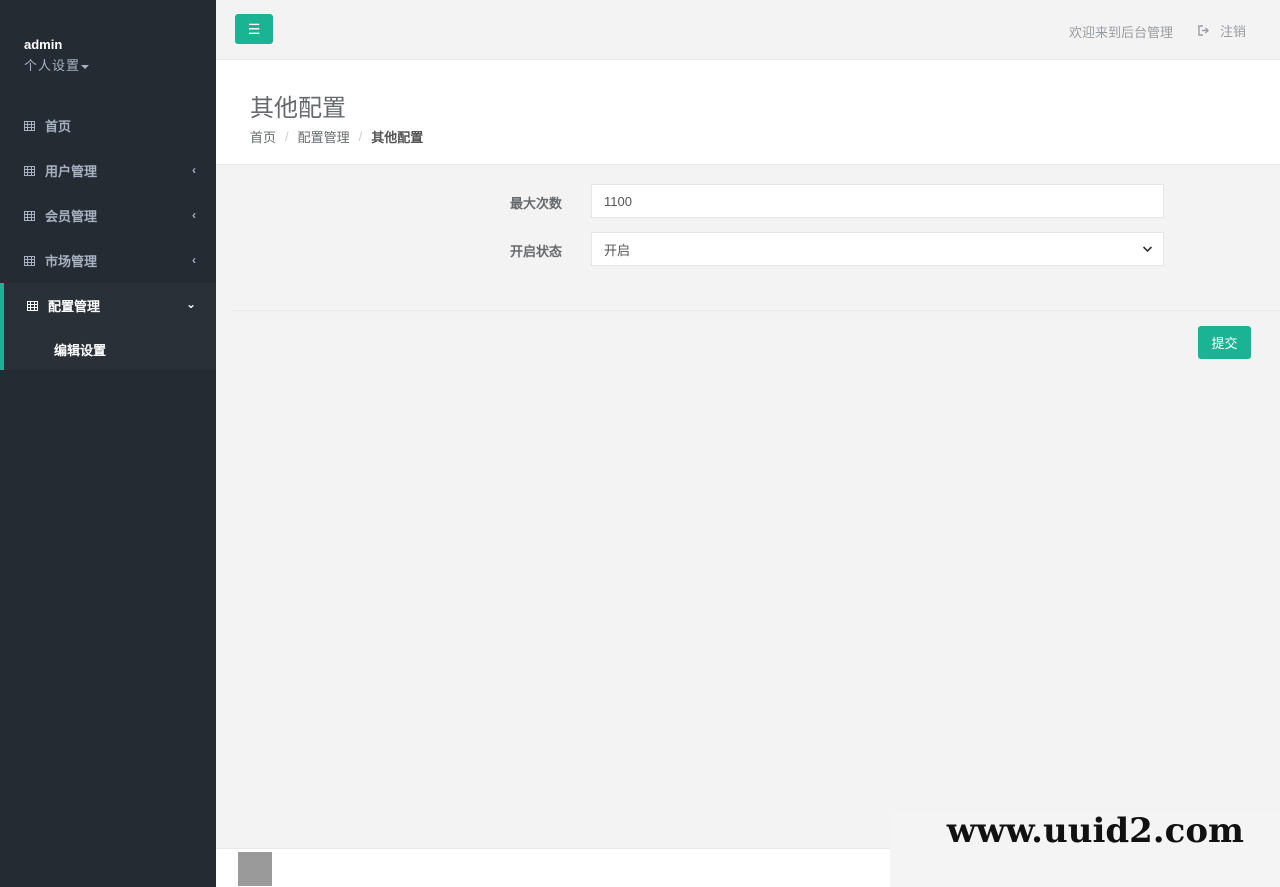  I want to click on max-count-label: 最大次数, so click(536, 203).